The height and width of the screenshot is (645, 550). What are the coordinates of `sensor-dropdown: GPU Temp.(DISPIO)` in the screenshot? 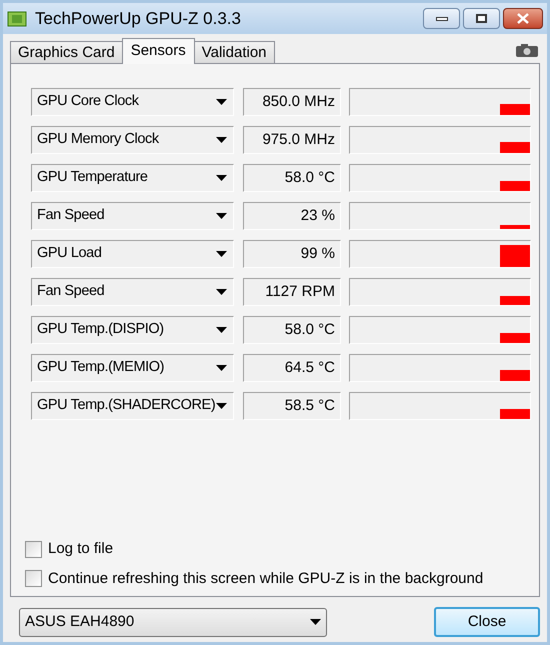 It's located at (132, 330).